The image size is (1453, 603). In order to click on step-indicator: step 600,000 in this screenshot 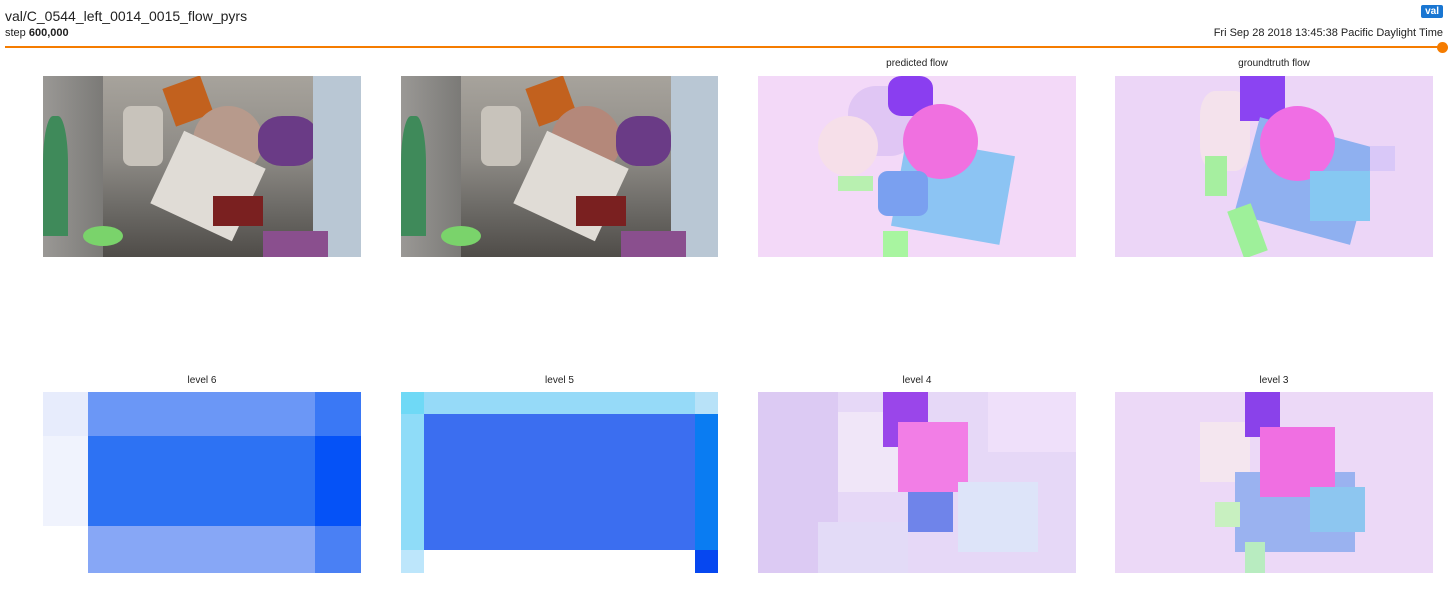, I will do `click(37, 33)`.